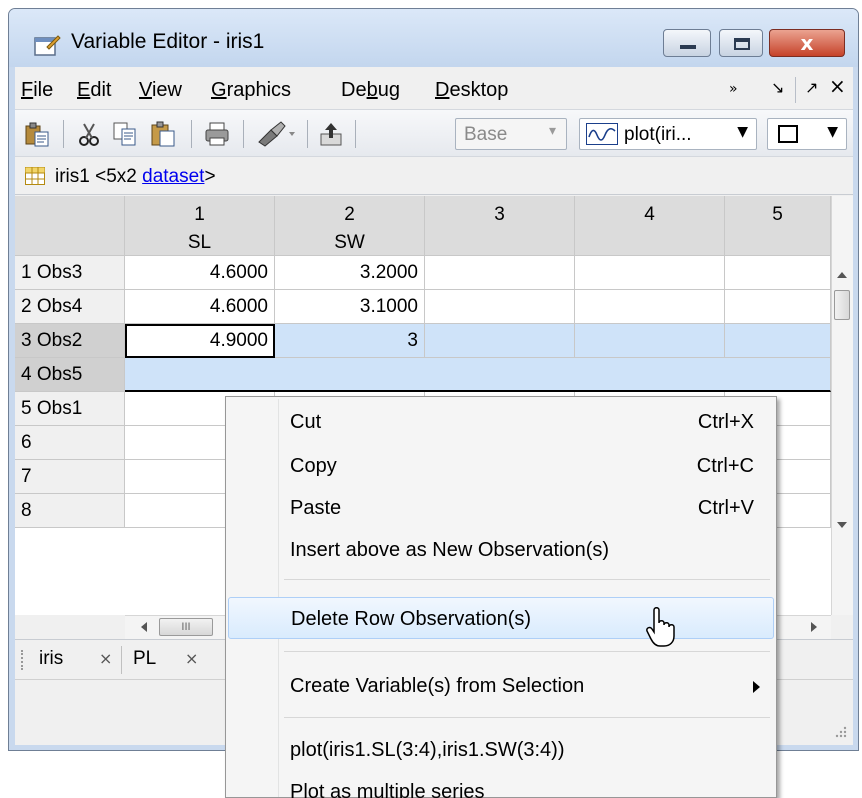 This screenshot has height=798, width=862. What do you see at coordinates (777, 87) in the screenshot?
I see `undock-button: ↘` at bounding box center [777, 87].